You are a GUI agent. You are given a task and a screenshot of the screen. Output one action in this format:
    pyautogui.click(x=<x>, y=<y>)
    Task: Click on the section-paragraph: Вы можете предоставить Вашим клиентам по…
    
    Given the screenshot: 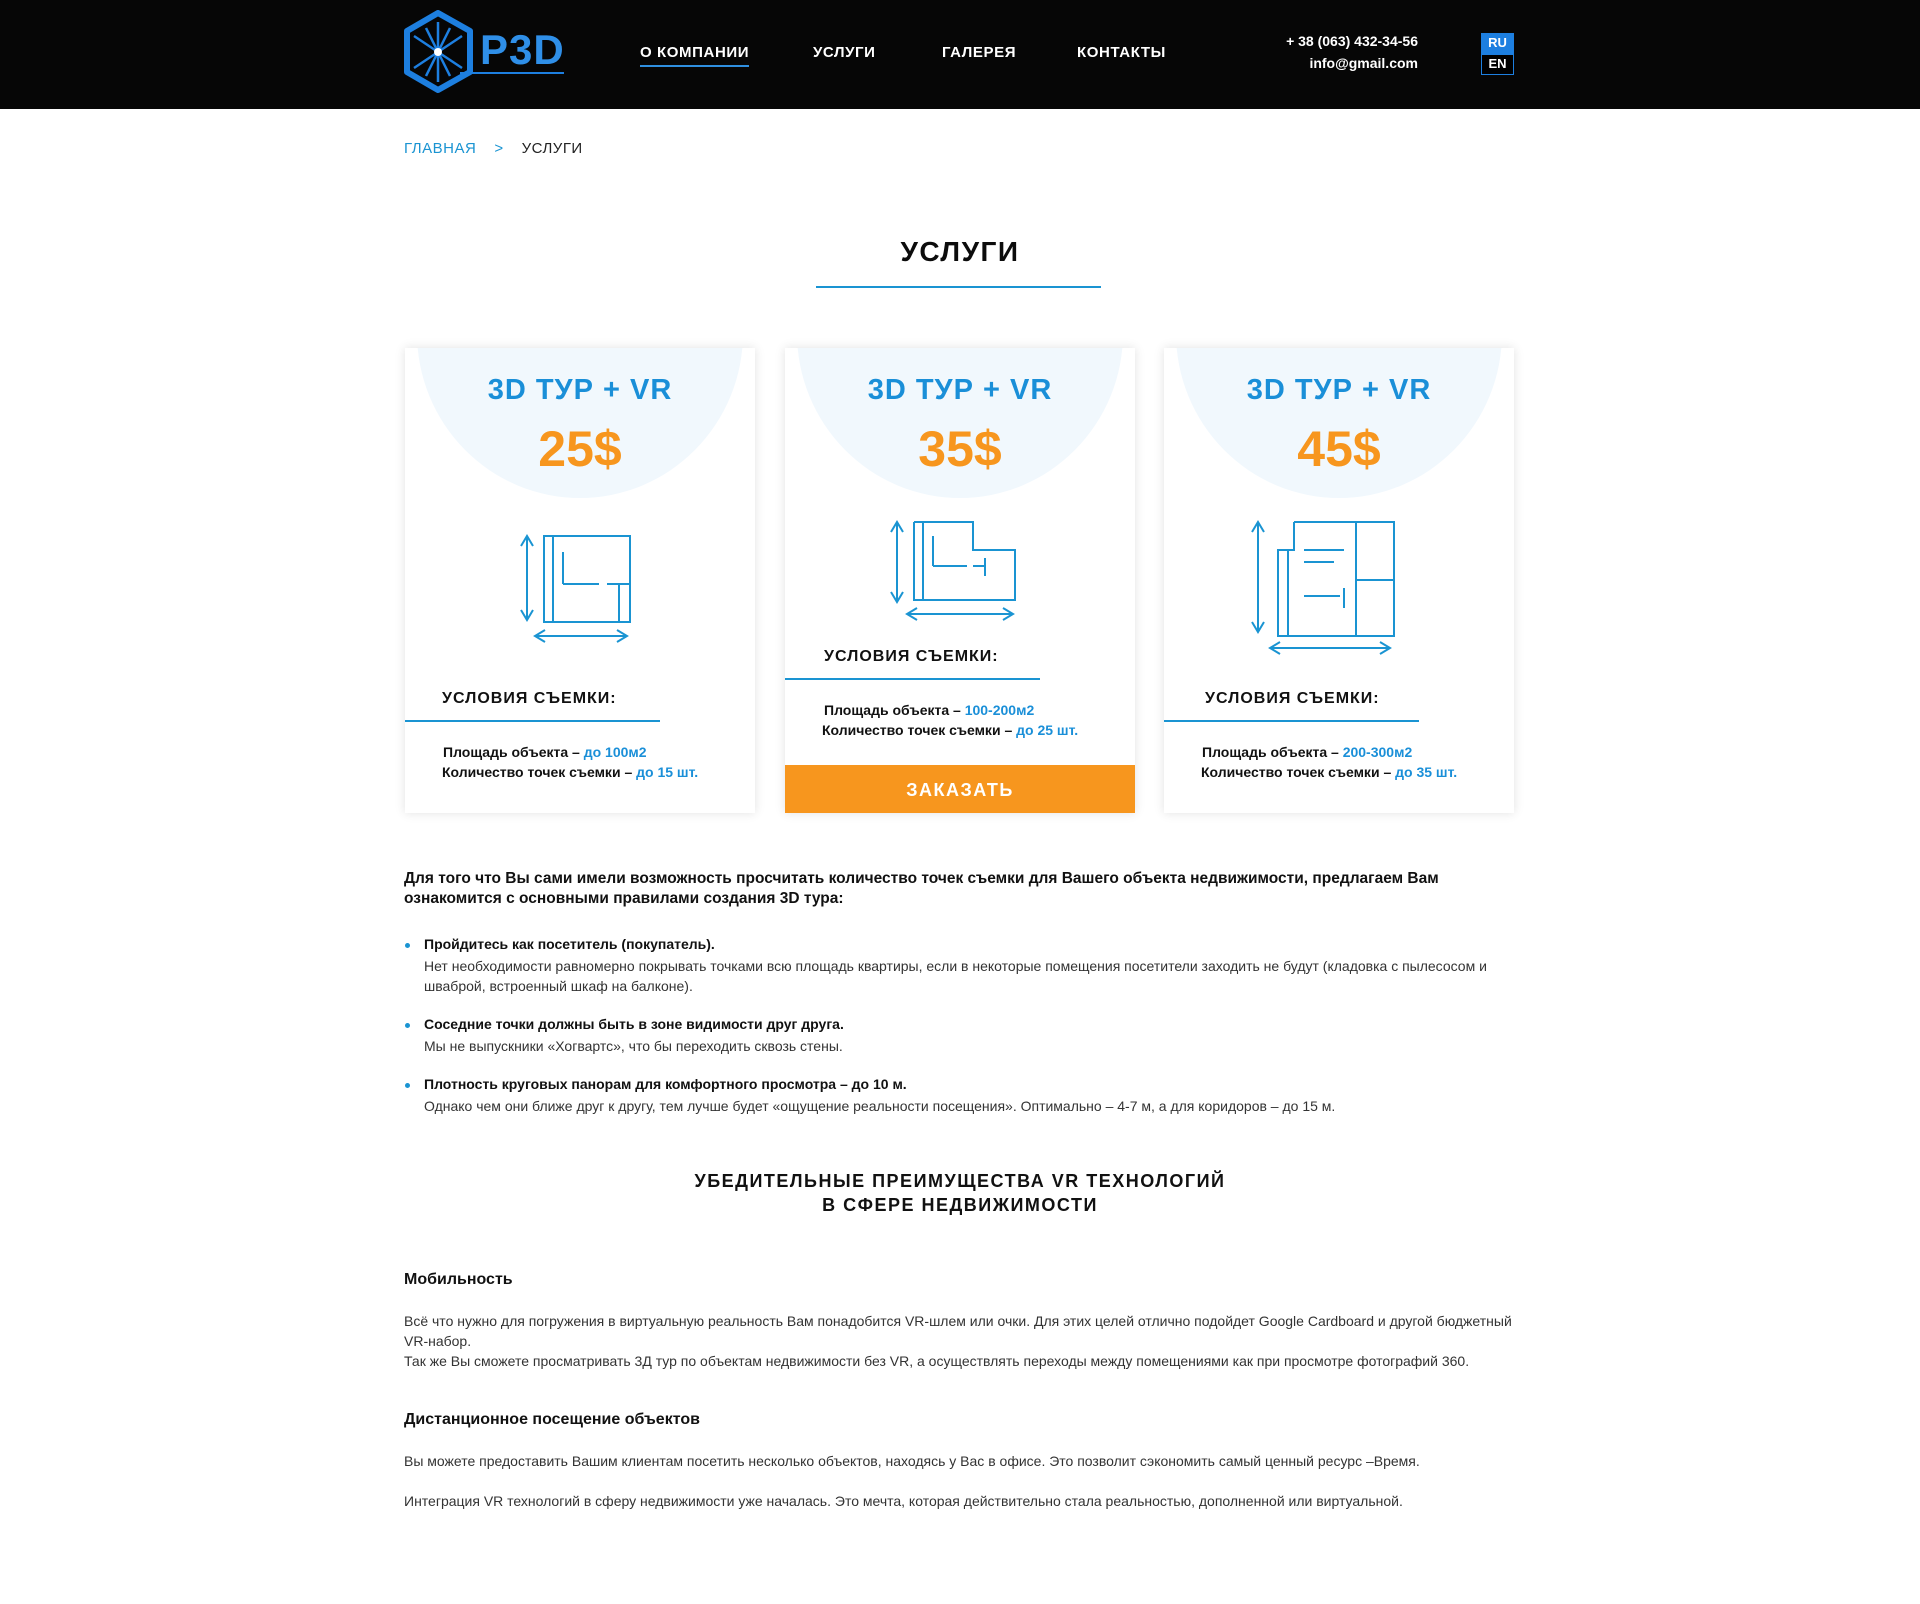 What is the action you would take?
    pyautogui.click(x=912, y=1461)
    